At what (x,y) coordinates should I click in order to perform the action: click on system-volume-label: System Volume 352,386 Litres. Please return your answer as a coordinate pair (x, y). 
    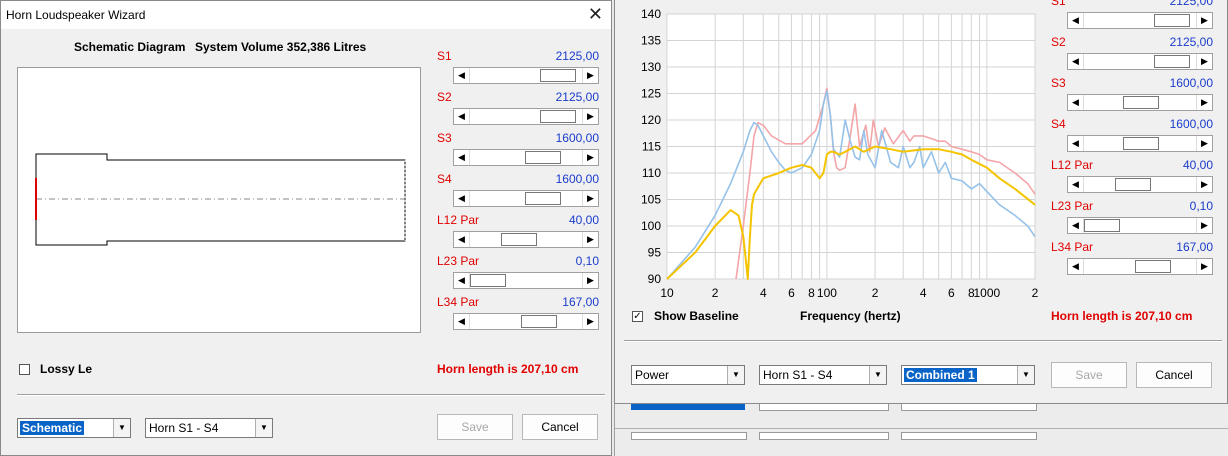
    Looking at the image, I should click on (281, 47).